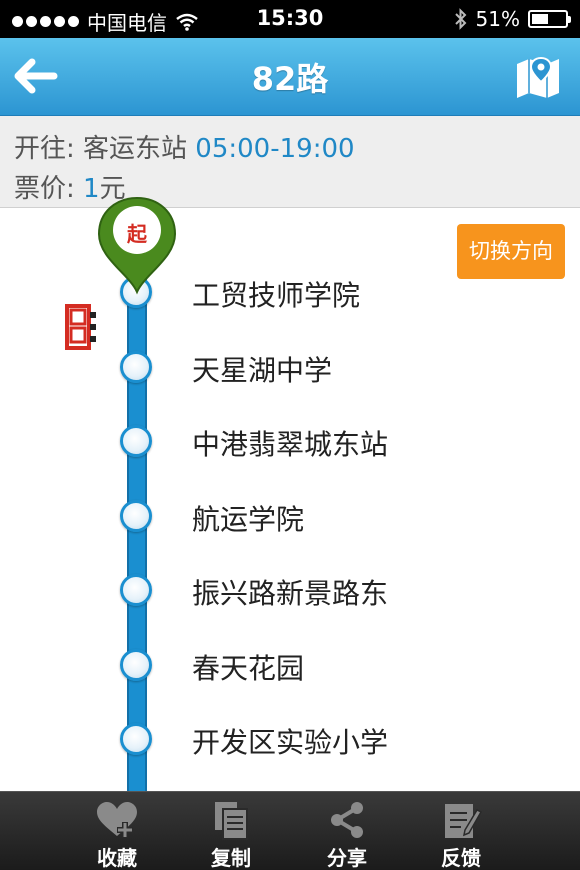 Image resolution: width=580 pixels, height=870 pixels. Describe the element at coordinates (347, 858) in the screenshot. I see `tab-label: 分享` at that location.